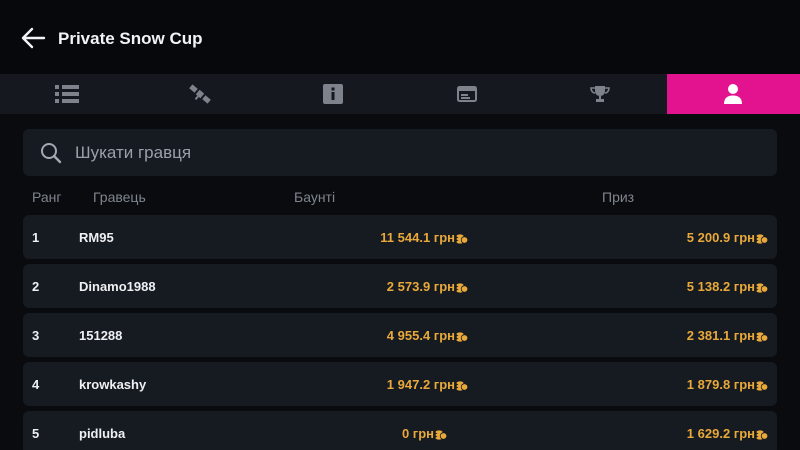 This screenshot has height=450, width=800. I want to click on table-row: 4 krowkashy 1 947.2 грн 1 879.8 грн, so click(400, 384).